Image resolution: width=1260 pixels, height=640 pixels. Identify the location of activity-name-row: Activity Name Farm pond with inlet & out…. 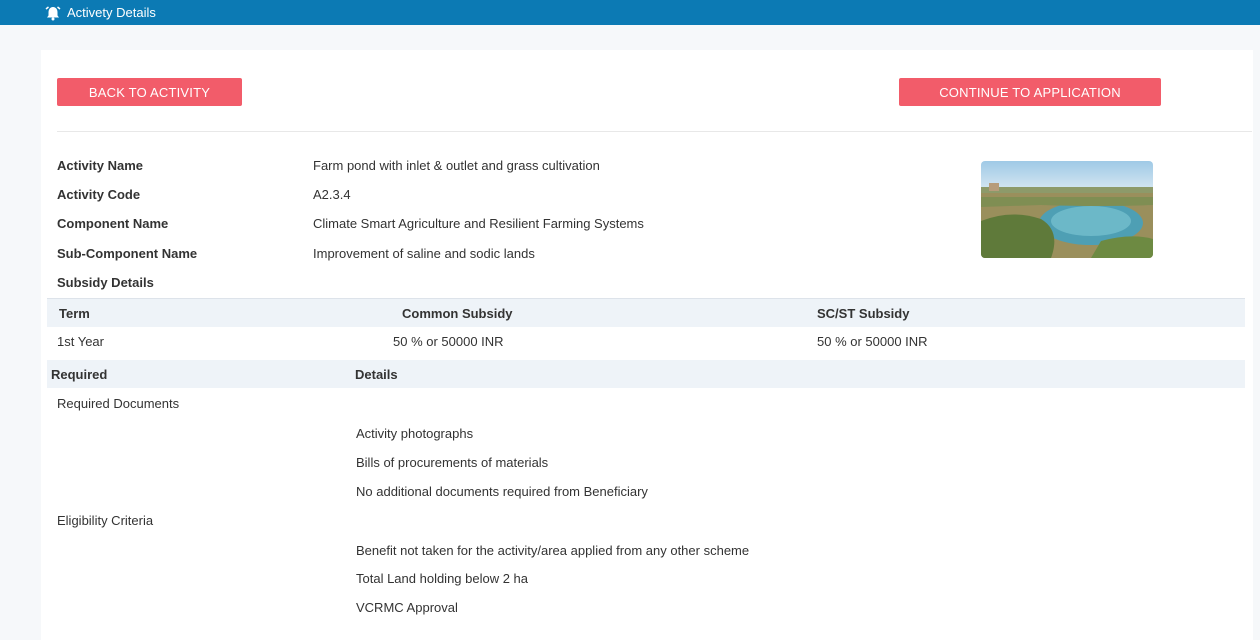
(328, 165).